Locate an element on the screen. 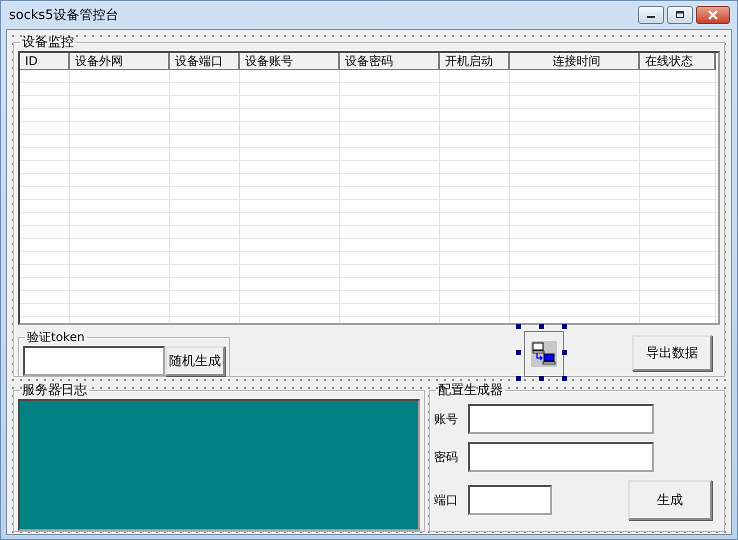 The width and height of the screenshot is (738, 540). window-title: socks5设备管控台 is located at coordinates (63, 15).